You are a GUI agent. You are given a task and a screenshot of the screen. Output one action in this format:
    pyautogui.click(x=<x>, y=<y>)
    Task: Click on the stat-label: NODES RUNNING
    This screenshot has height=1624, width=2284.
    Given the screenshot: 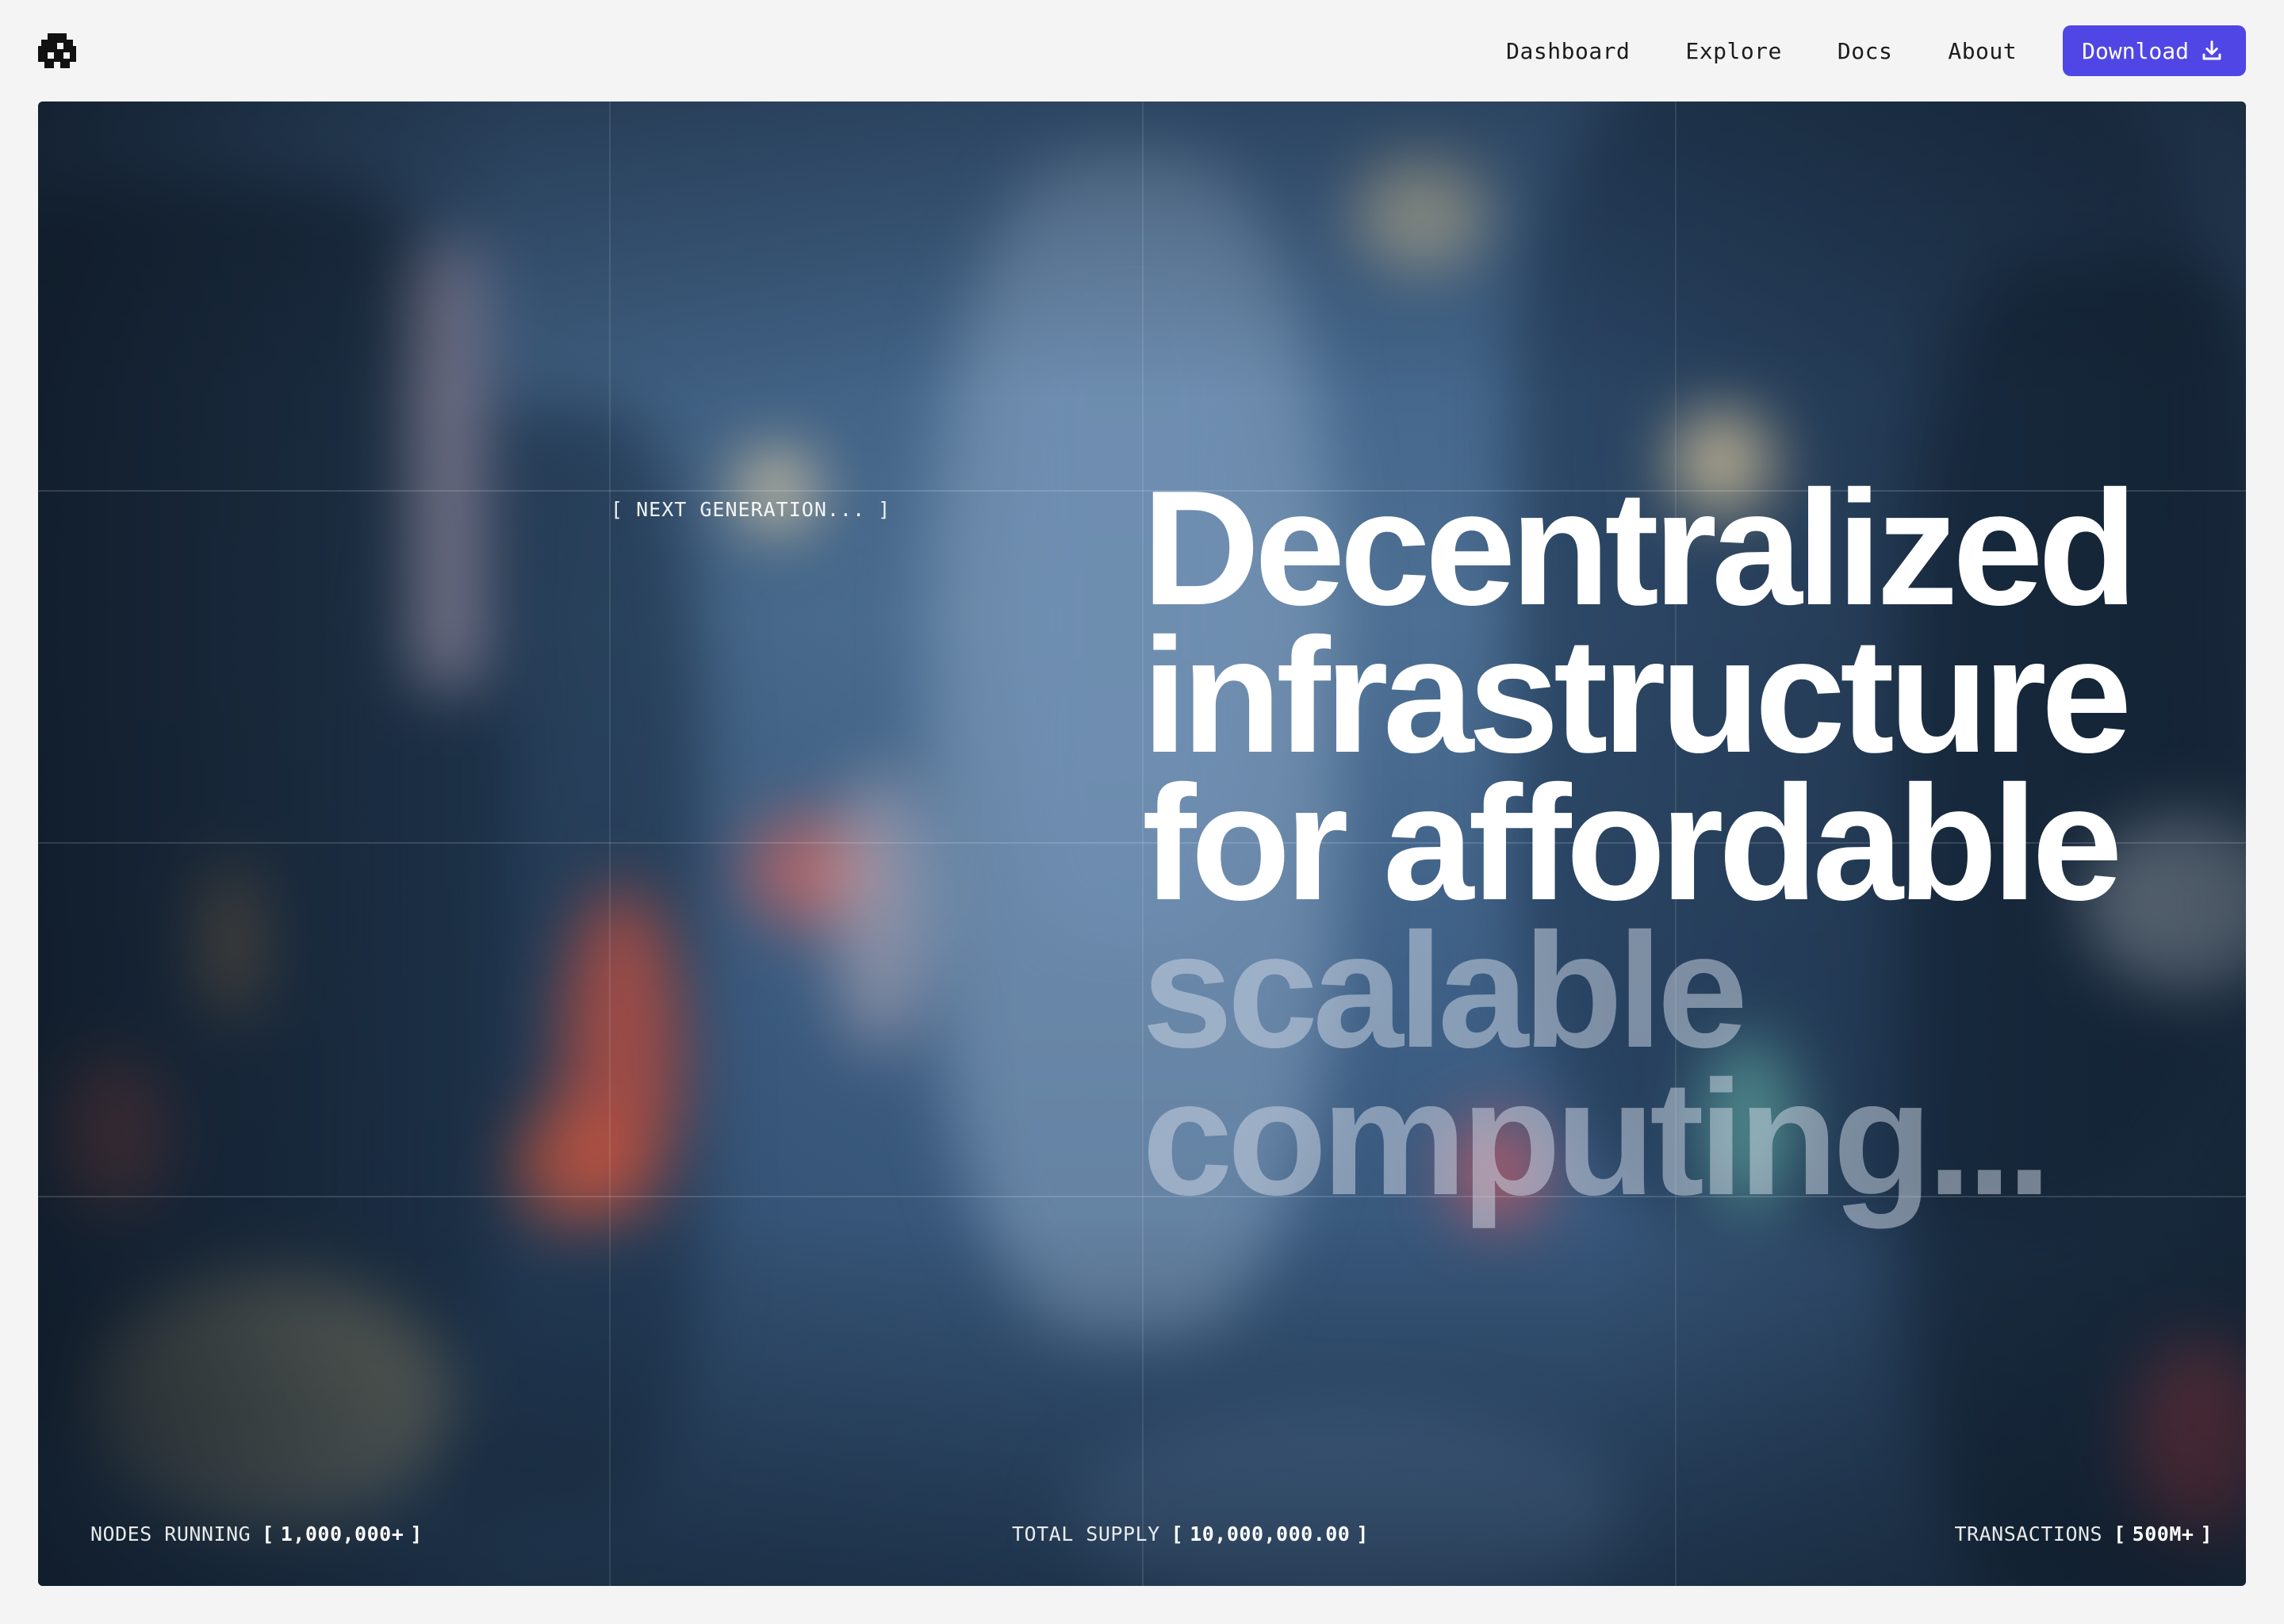 What is the action you would take?
    pyautogui.click(x=170, y=1533)
    